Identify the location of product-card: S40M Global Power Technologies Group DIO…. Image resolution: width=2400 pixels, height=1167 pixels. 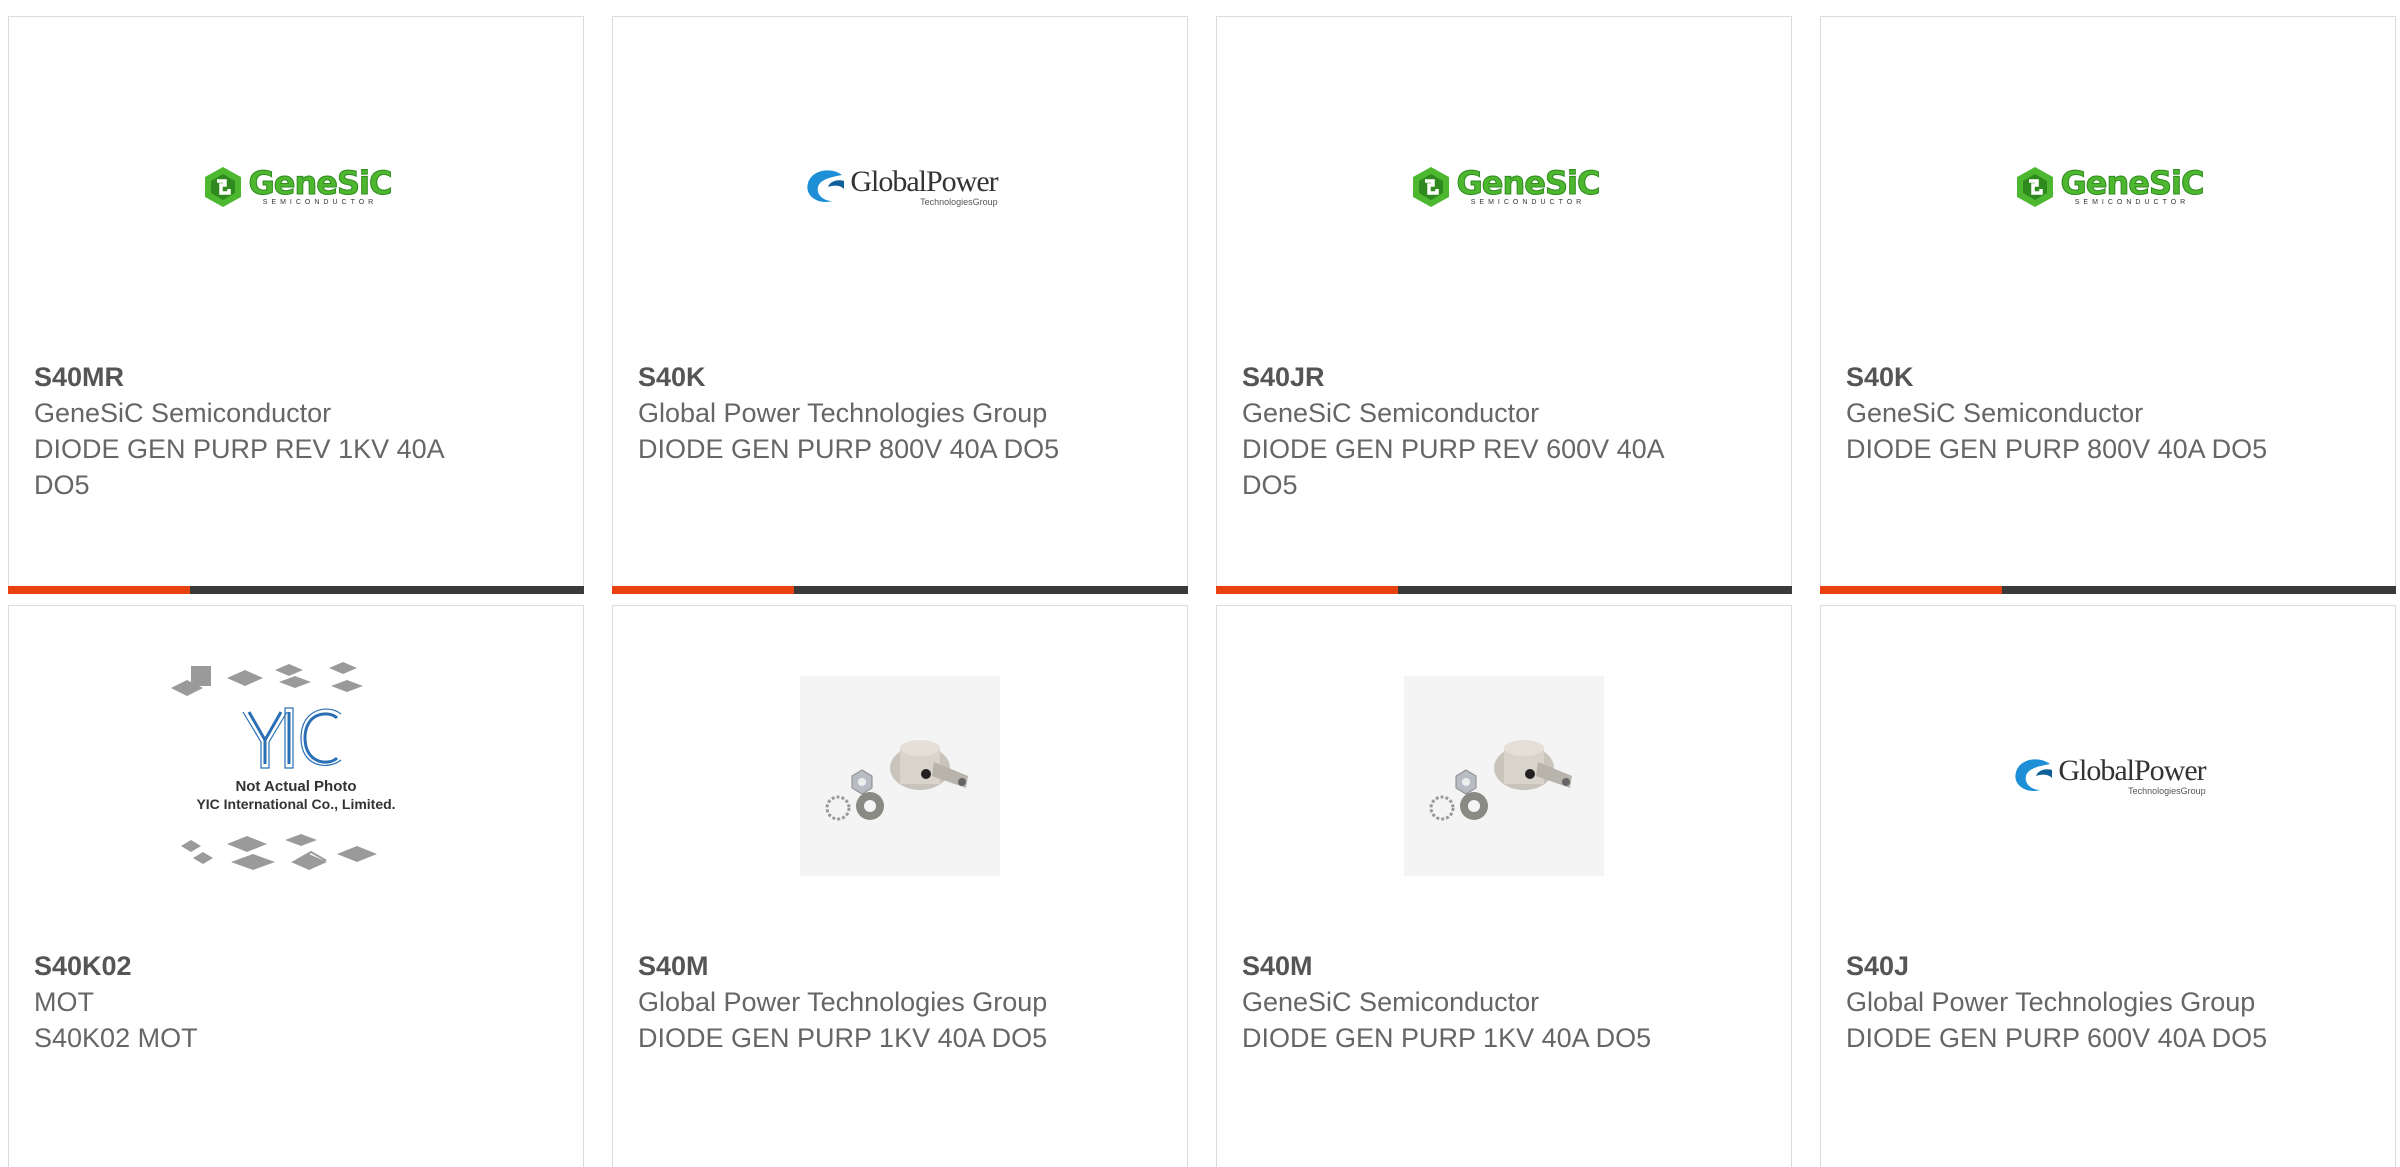
(900, 886).